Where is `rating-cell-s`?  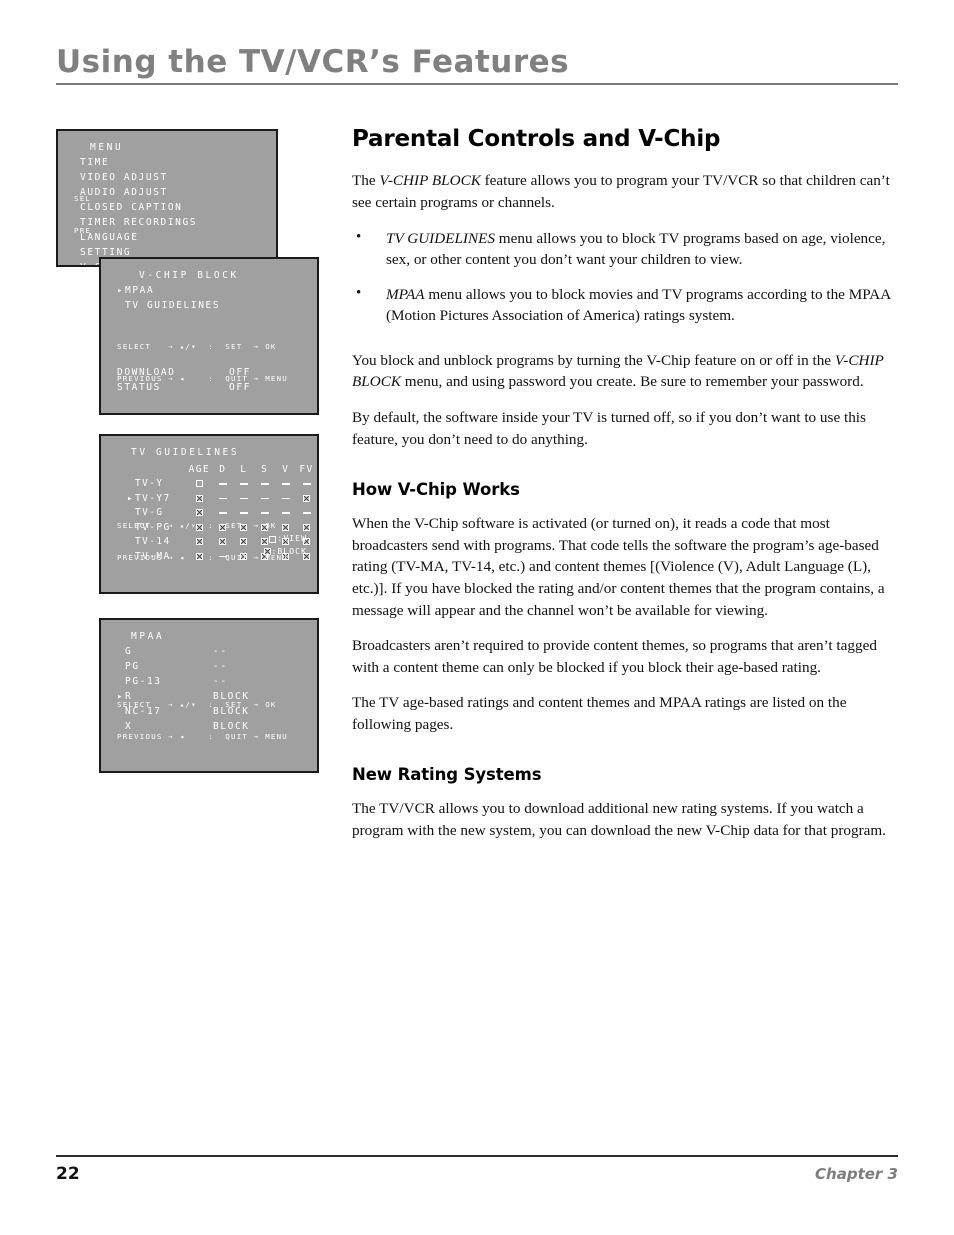 rating-cell-s is located at coordinates (264, 484).